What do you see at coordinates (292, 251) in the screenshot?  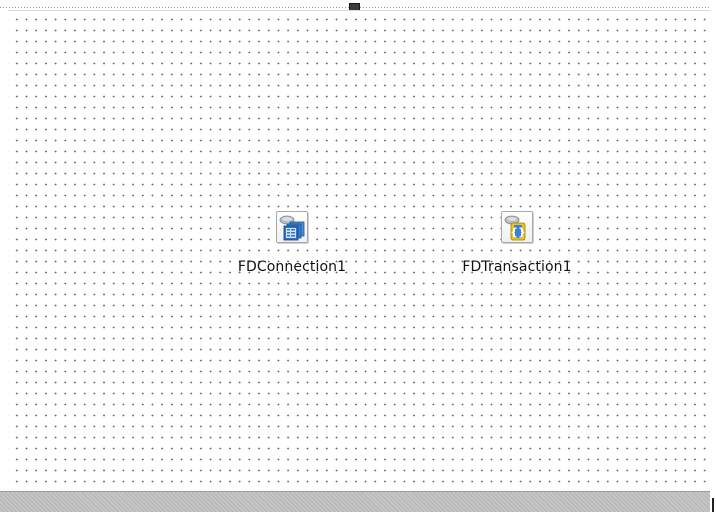 I see `component-fdconnection: FDConnection1` at bounding box center [292, 251].